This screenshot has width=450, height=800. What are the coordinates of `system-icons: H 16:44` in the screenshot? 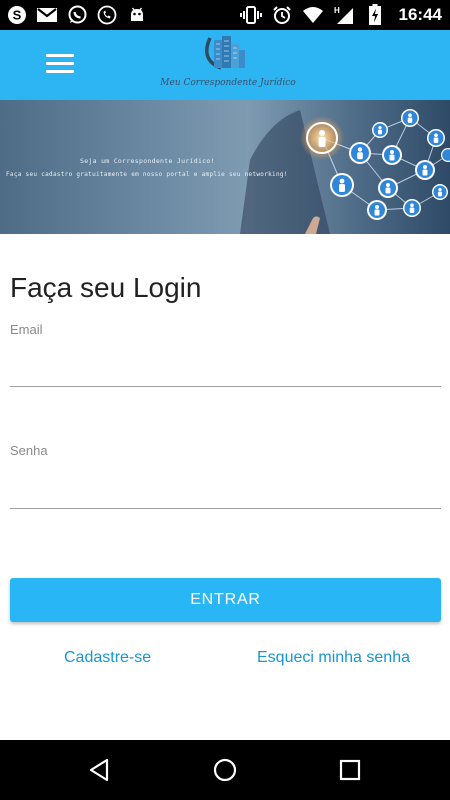 It's located at (340, 15).